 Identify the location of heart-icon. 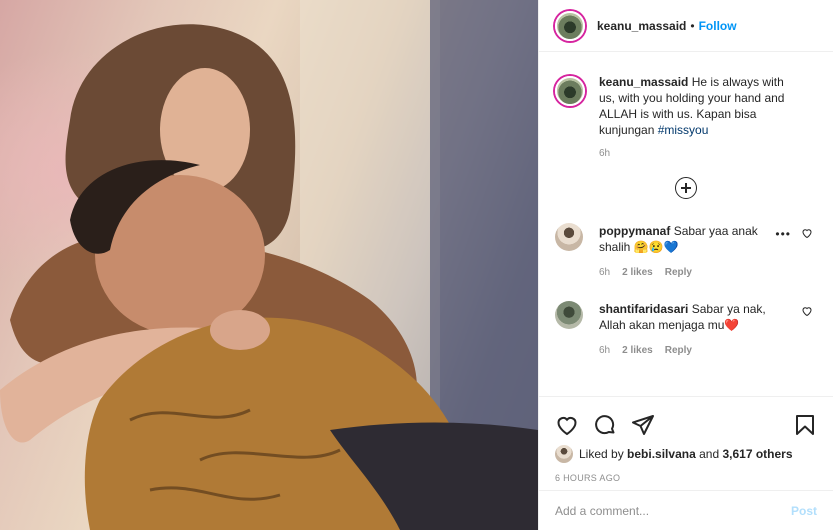
(567, 425).